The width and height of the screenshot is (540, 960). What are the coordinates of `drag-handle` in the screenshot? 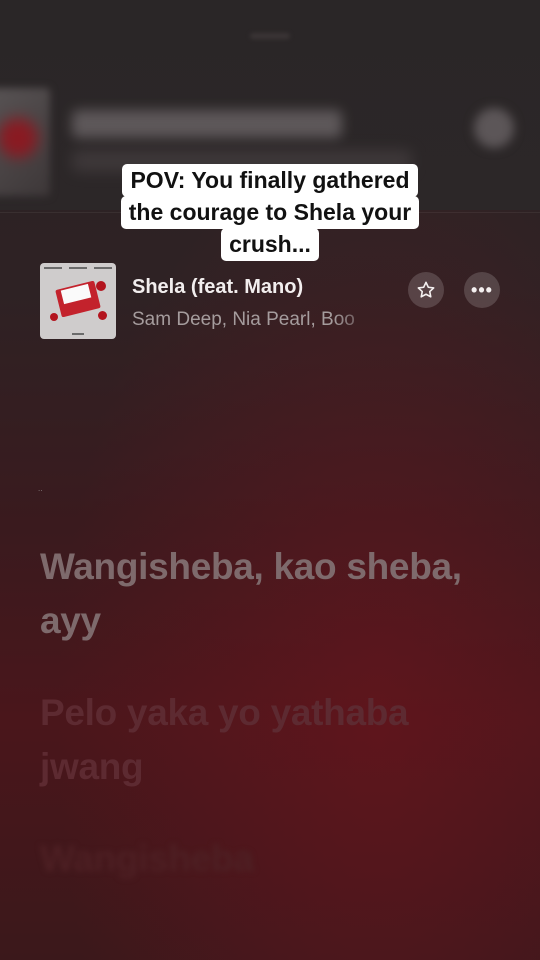 It's located at (270, 36).